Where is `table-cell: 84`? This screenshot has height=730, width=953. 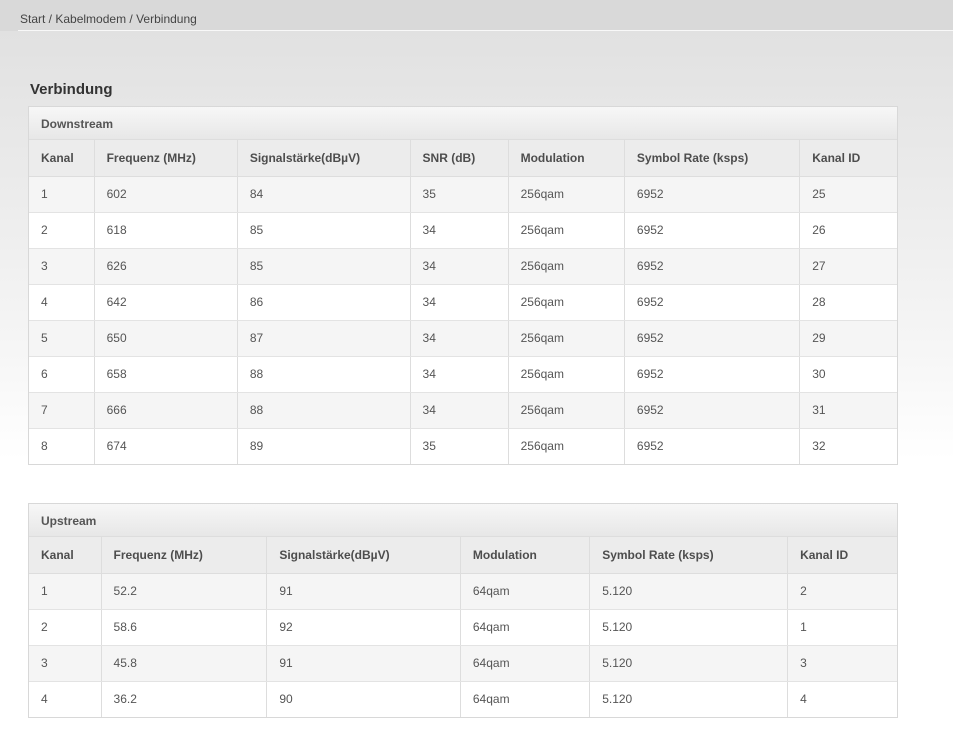
table-cell: 84 is located at coordinates (323, 194).